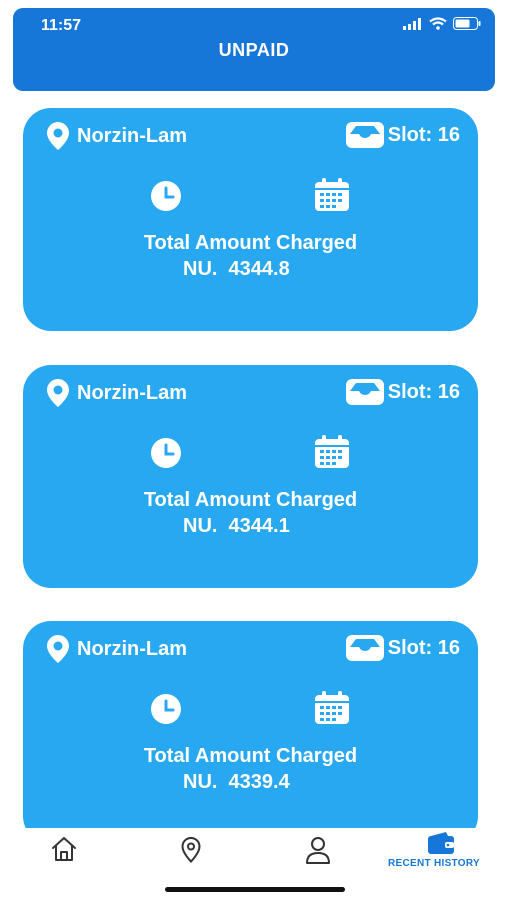 The width and height of the screenshot is (507, 900). Describe the element at coordinates (467, 23) in the screenshot. I see `battery-icon` at that location.